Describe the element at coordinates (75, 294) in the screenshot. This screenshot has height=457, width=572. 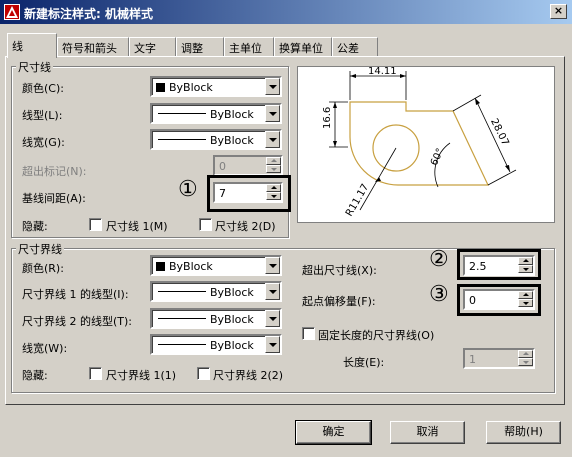
I see `ext1-linetype-label: 尺寸界线 1 的线型(I):` at that location.